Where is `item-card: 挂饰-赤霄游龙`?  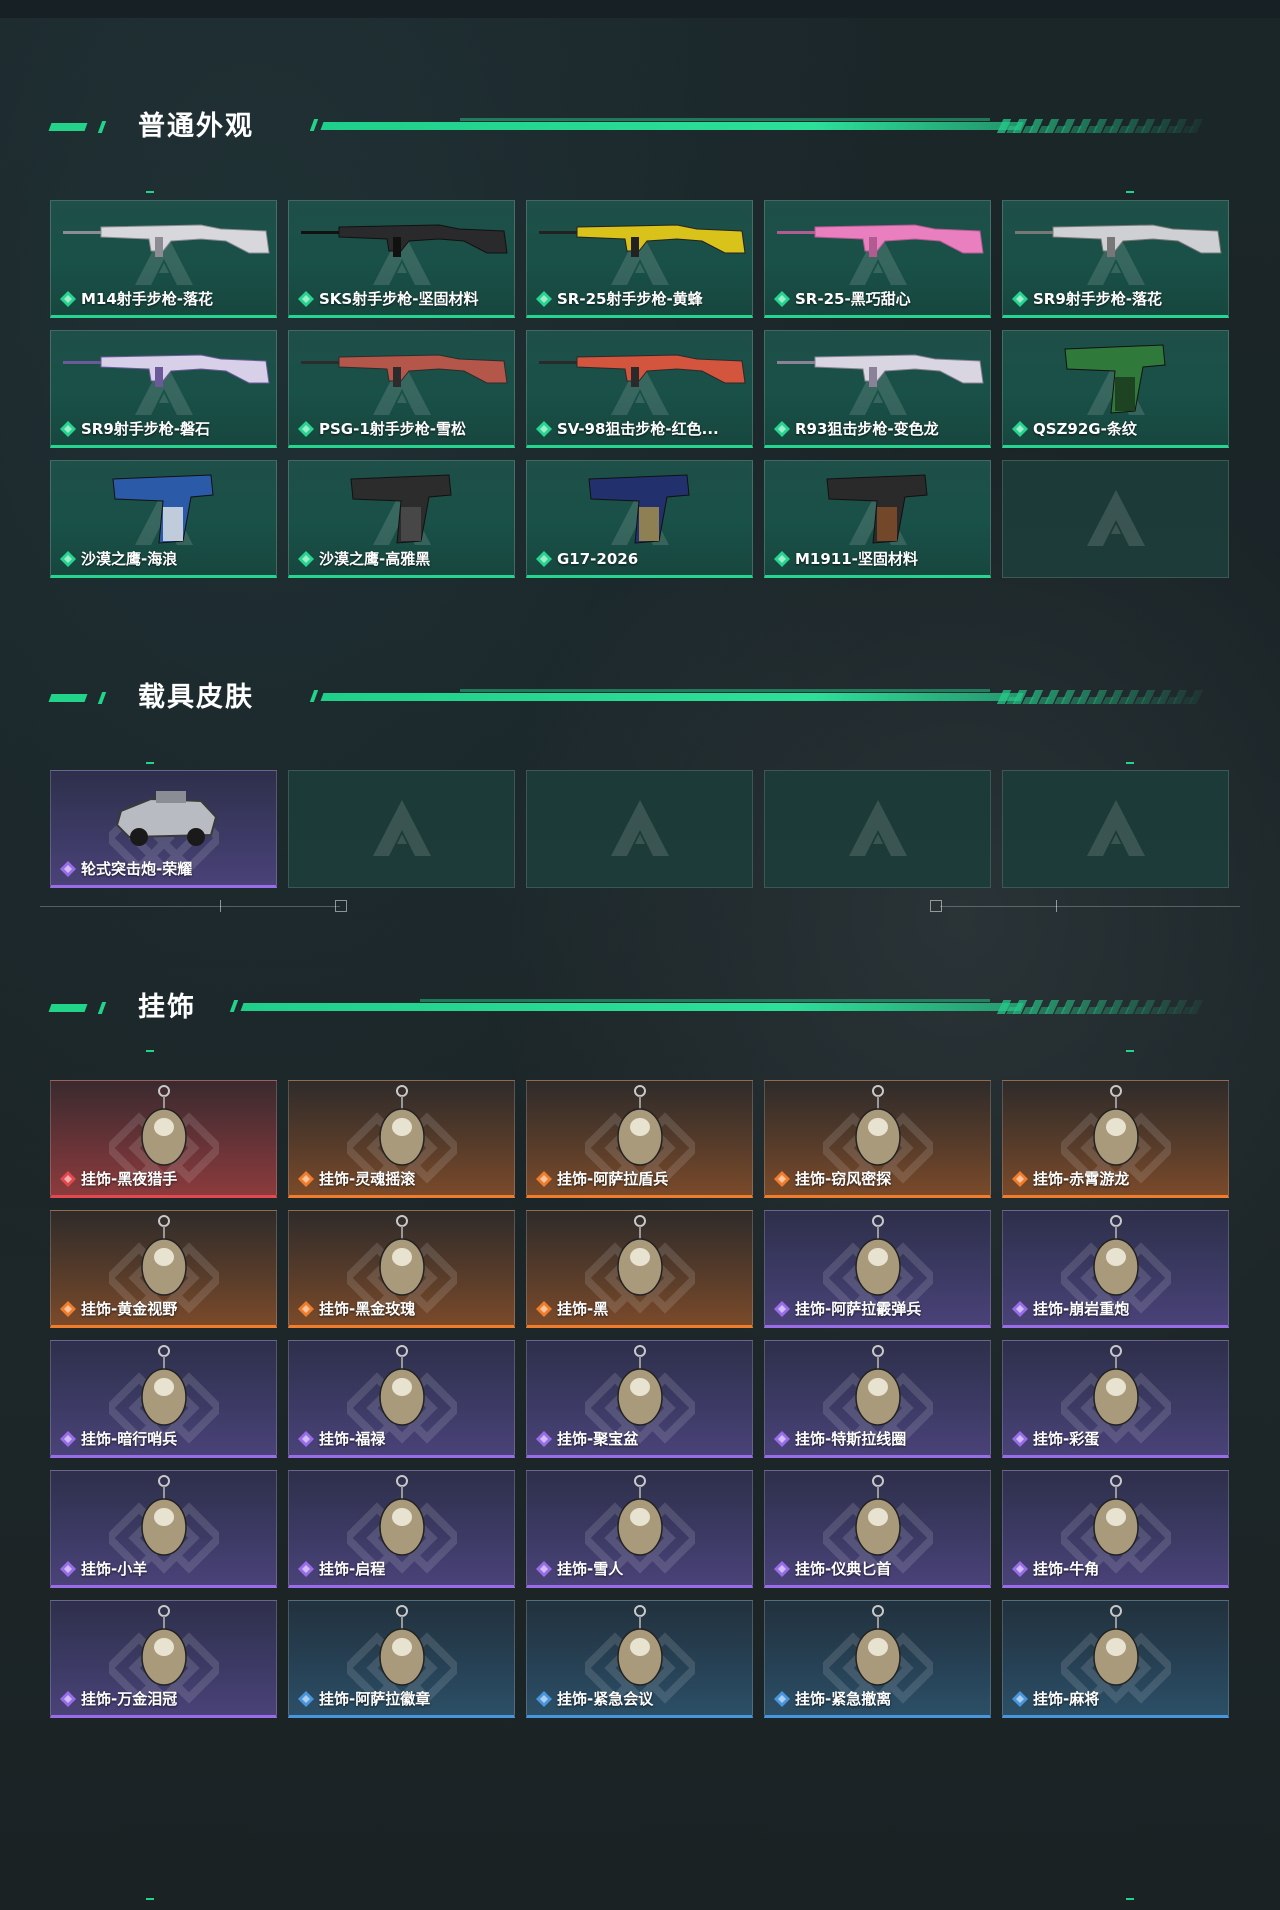
item-card: 挂饰-赤霄游龙 is located at coordinates (1115, 1139).